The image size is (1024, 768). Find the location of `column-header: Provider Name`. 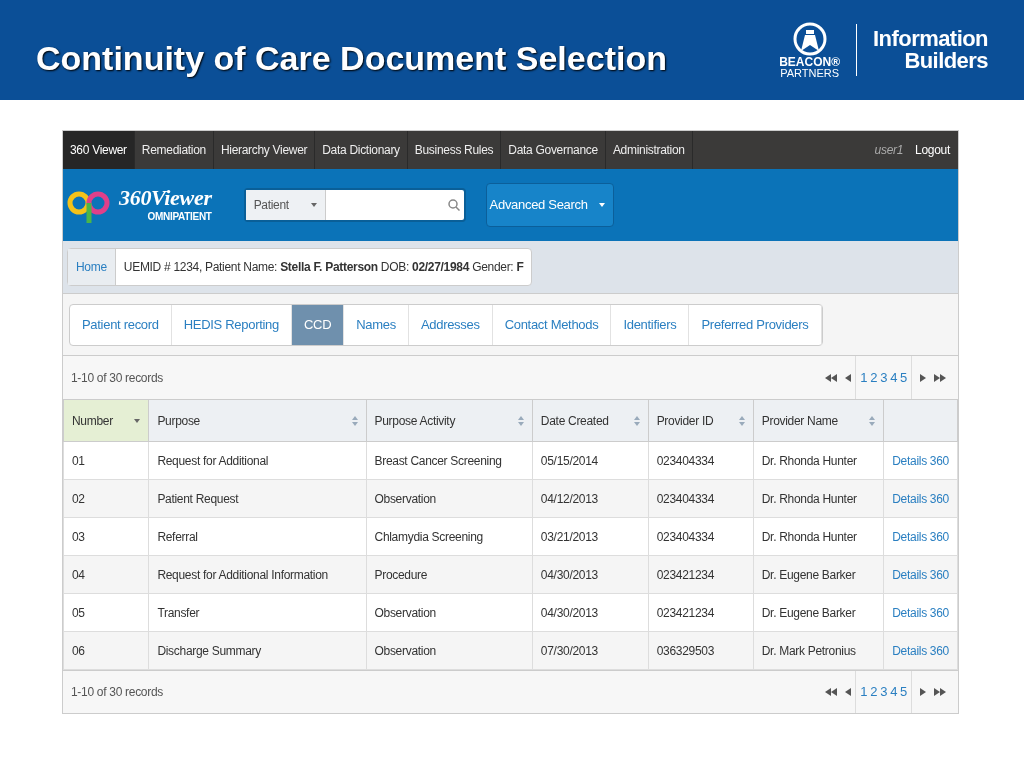

column-header: Provider Name is located at coordinates (818, 420).